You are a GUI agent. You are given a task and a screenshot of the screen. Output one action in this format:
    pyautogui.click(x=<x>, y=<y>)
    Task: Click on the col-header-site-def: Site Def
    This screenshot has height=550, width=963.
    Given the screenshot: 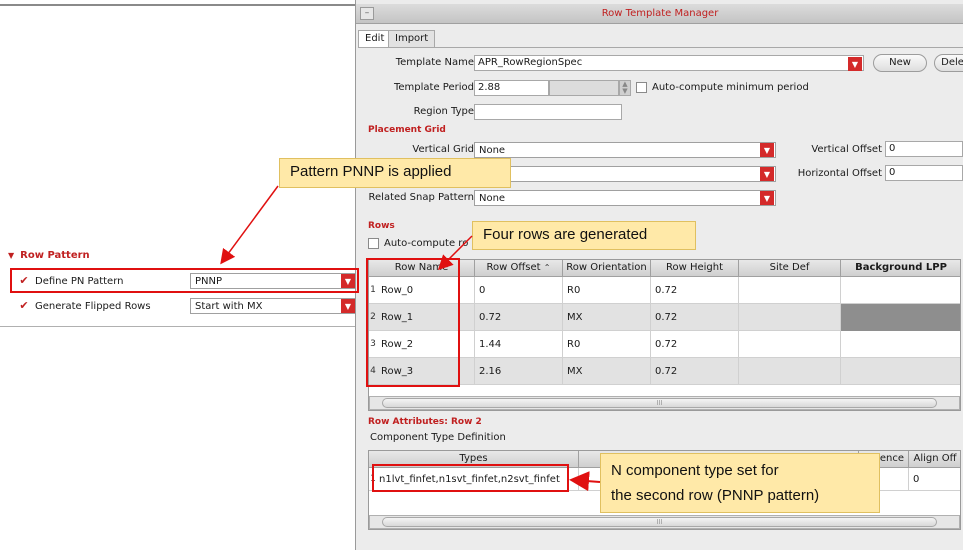 What is the action you would take?
    pyautogui.click(x=790, y=268)
    